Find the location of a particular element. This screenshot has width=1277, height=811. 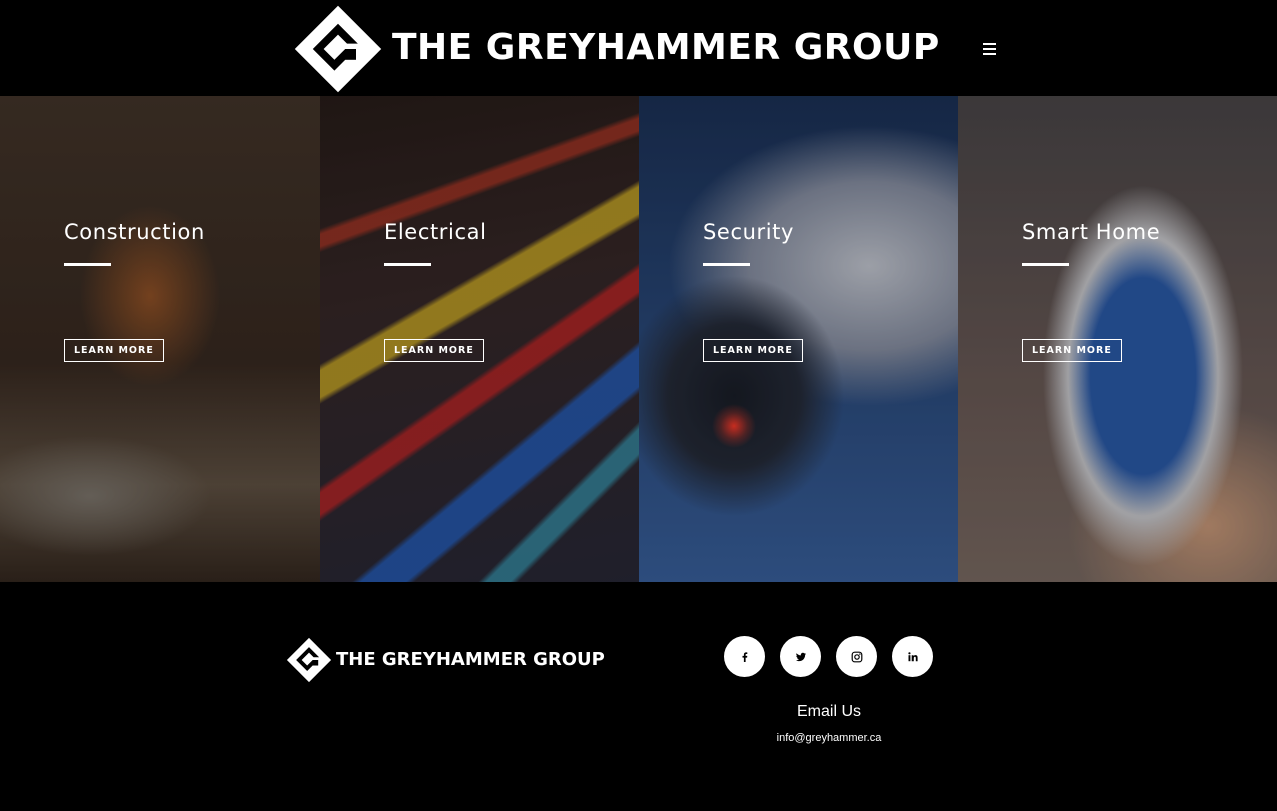

panel-electrical: Electrical LEARN MORE is located at coordinates (479, 339).